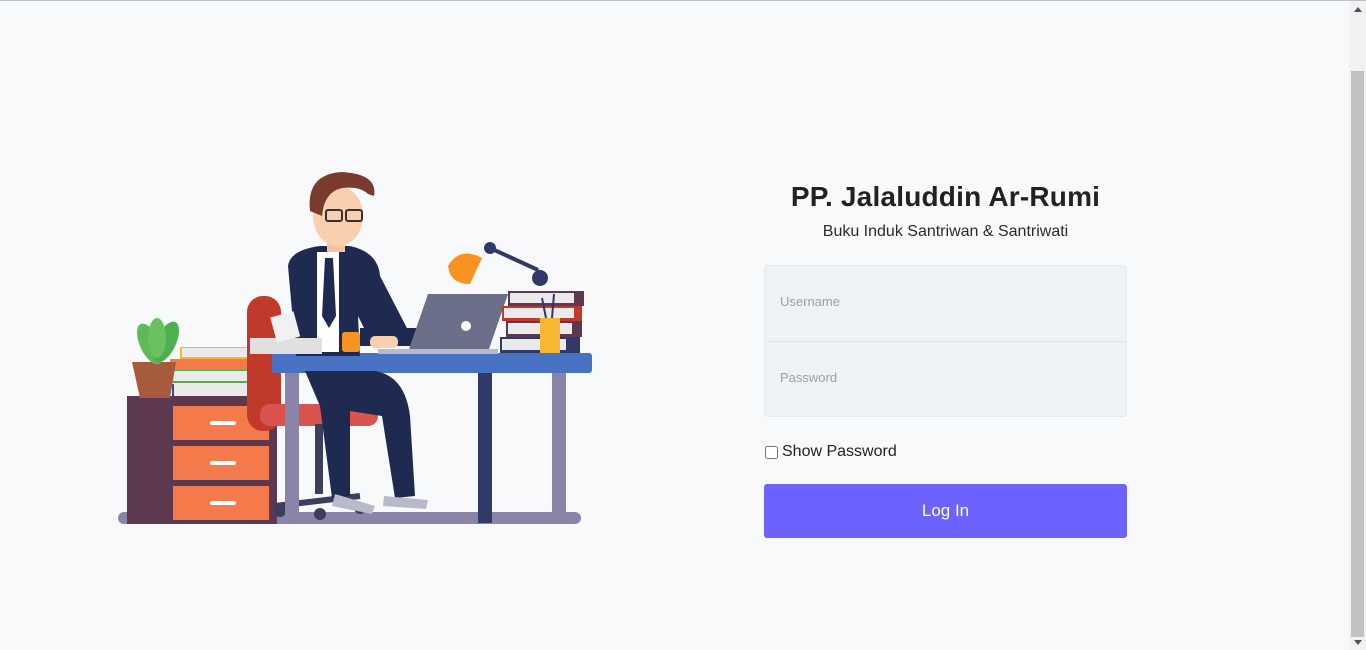  What do you see at coordinates (945, 196) in the screenshot?
I see `page-title: PP. Jalaluddin Ar-Rumi` at bounding box center [945, 196].